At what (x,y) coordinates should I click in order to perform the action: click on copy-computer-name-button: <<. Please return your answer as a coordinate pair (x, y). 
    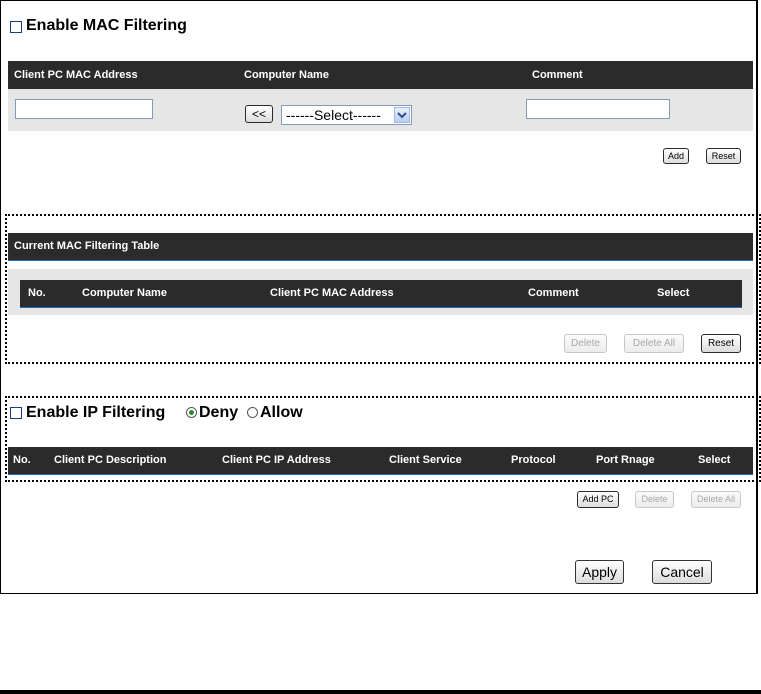
    Looking at the image, I should click on (259, 114).